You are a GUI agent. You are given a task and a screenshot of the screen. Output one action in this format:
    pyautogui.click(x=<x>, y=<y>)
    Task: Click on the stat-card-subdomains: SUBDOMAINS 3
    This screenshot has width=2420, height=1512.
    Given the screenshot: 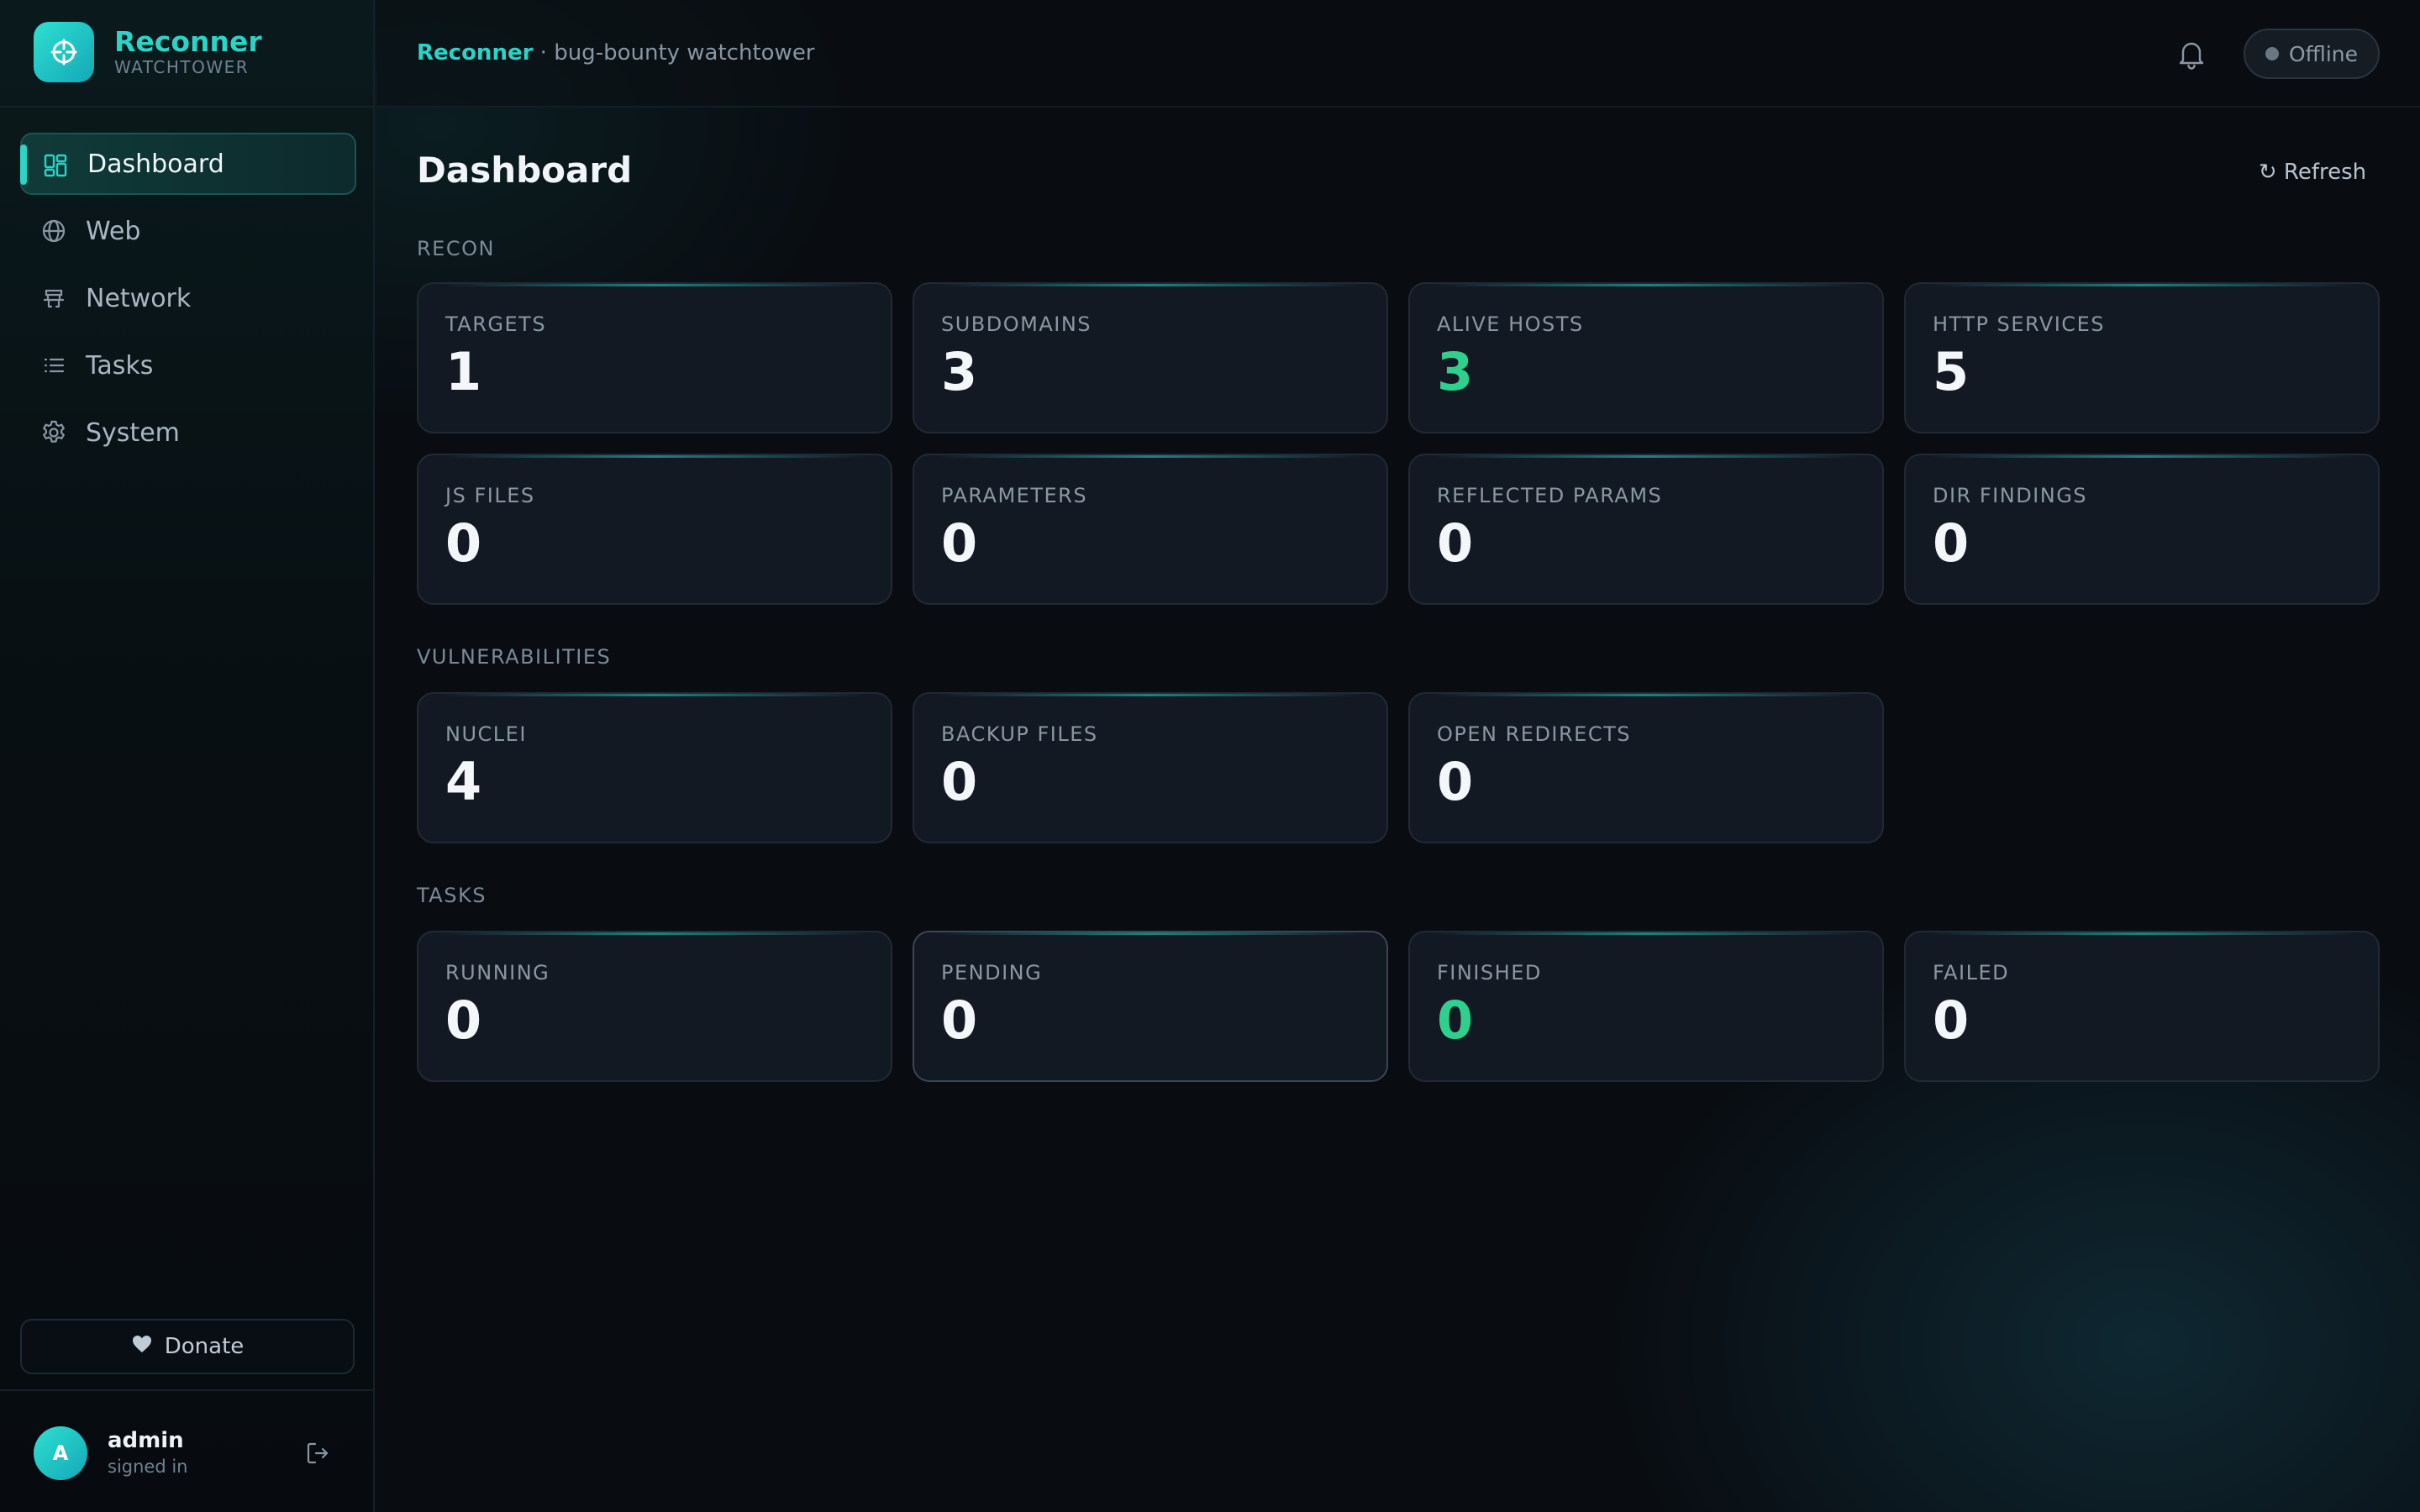 What is the action you would take?
    pyautogui.click(x=1150, y=357)
    